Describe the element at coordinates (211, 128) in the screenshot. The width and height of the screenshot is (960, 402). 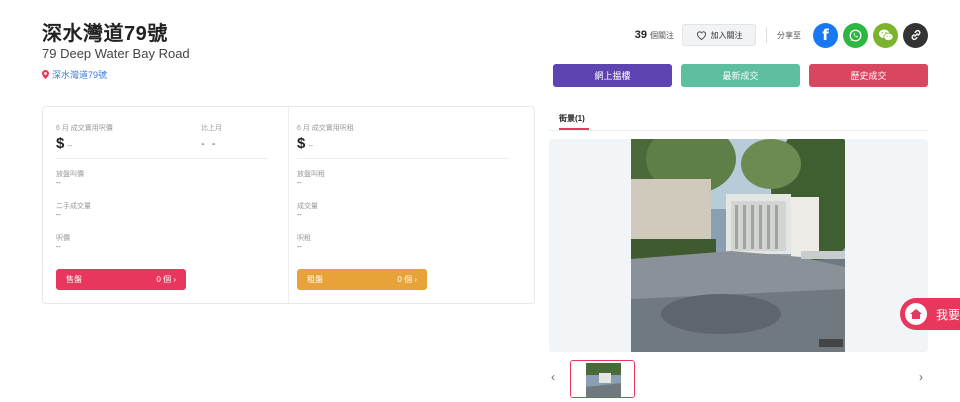
I see `change-label: 比上月` at that location.